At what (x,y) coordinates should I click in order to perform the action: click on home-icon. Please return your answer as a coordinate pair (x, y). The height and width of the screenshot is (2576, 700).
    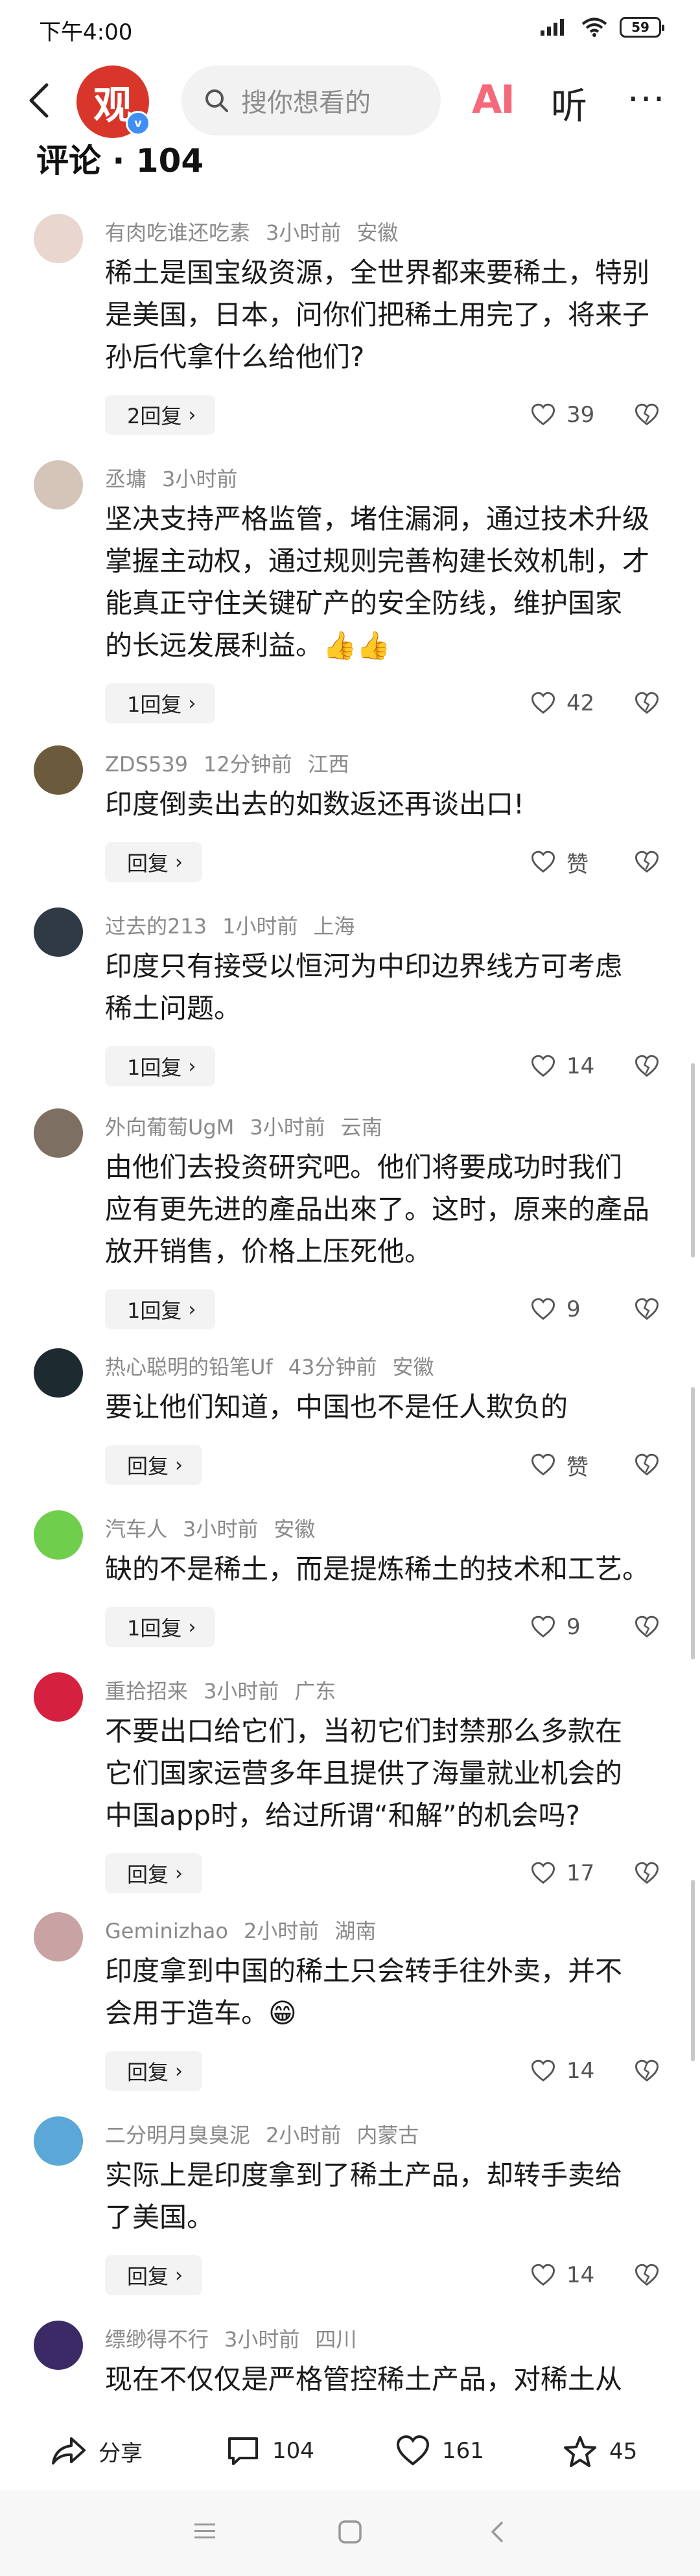
    Looking at the image, I should click on (350, 2532).